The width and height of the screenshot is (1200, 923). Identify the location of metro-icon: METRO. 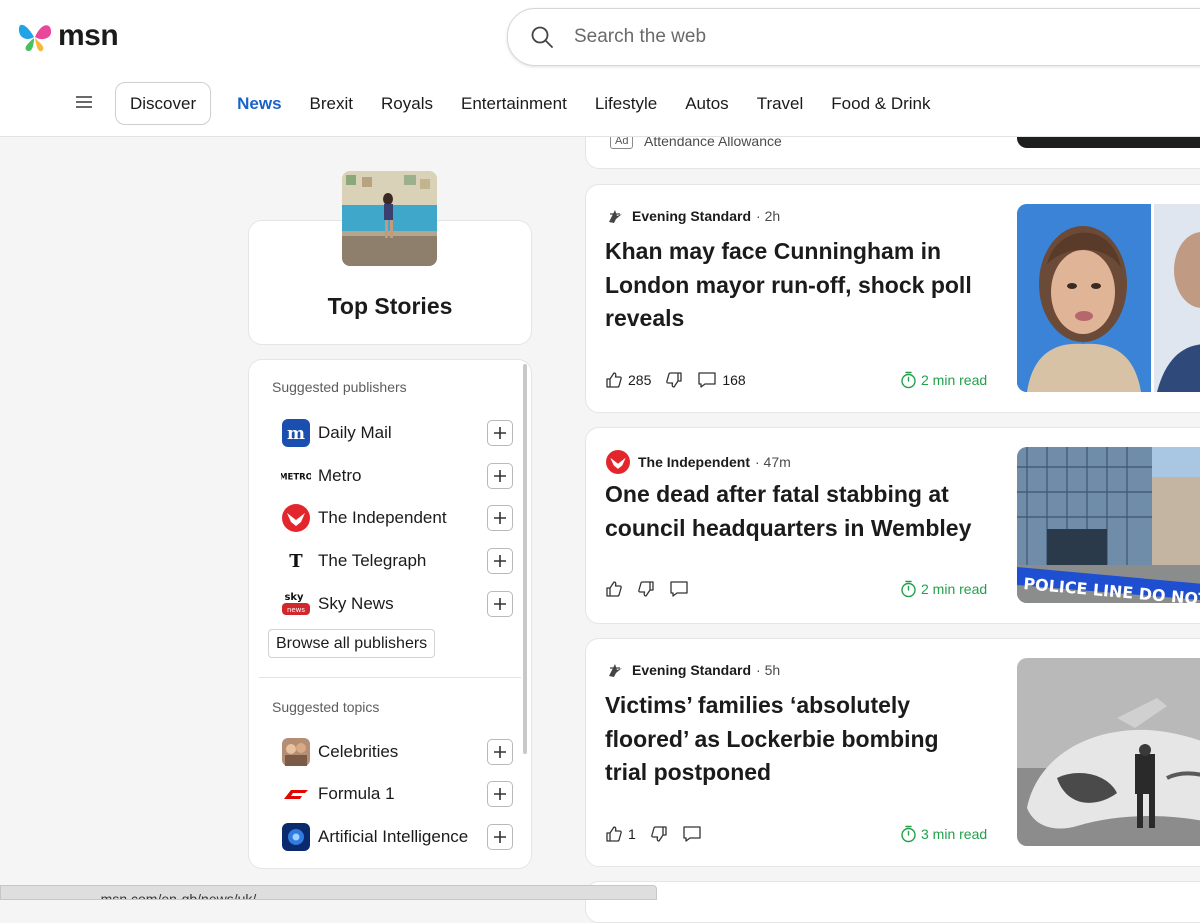
(296, 476).